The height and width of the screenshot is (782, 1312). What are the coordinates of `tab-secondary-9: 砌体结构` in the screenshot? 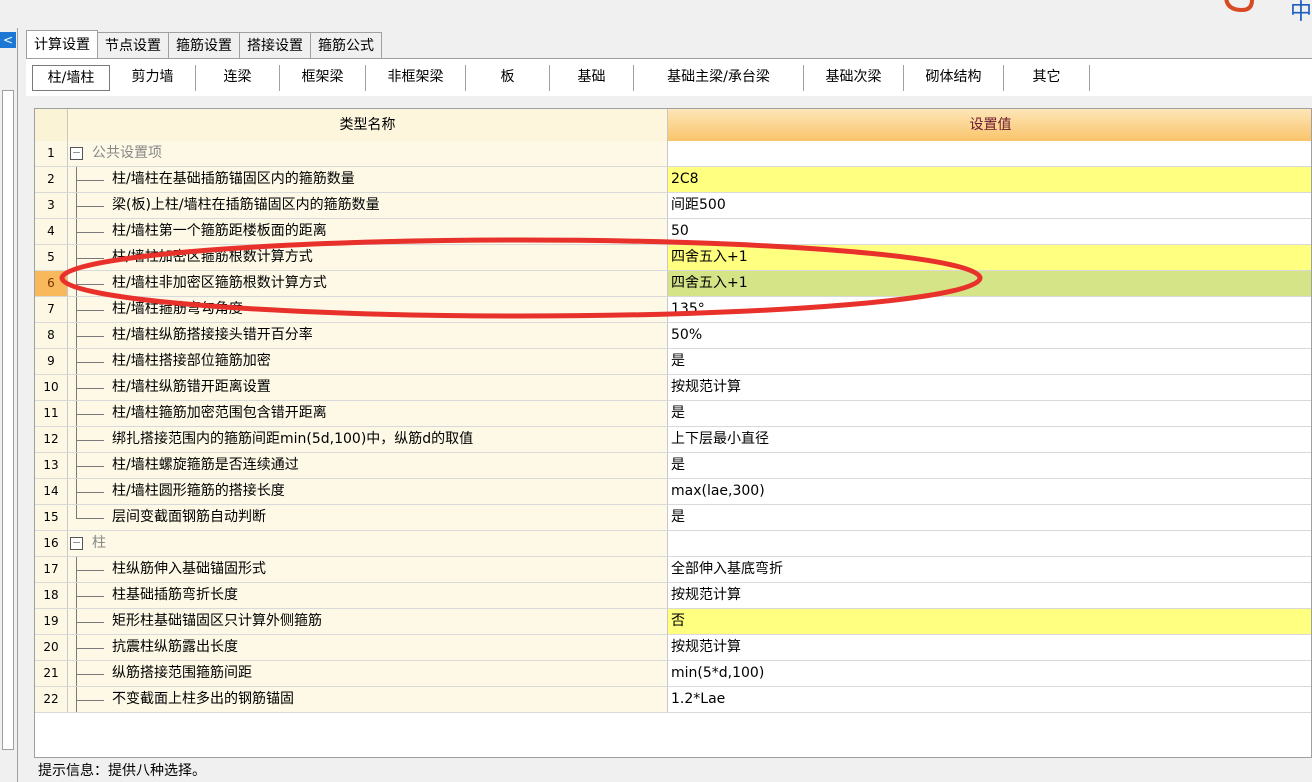 It's located at (954, 78).